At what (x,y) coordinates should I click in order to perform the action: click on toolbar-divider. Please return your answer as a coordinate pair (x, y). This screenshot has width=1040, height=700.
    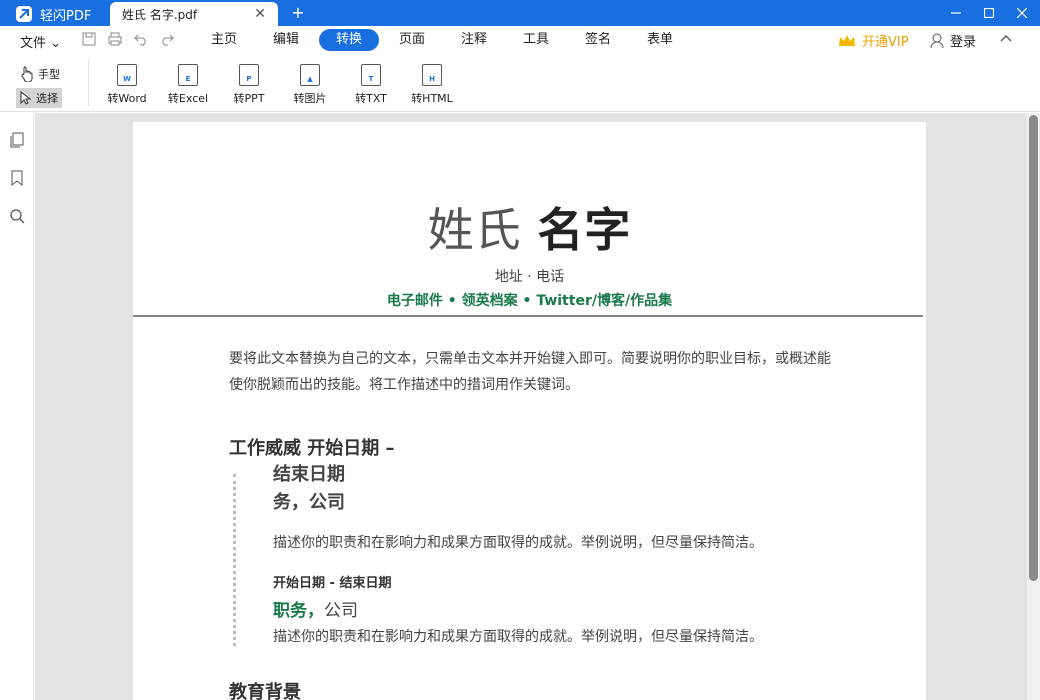
    Looking at the image, I should click on (88, 83).